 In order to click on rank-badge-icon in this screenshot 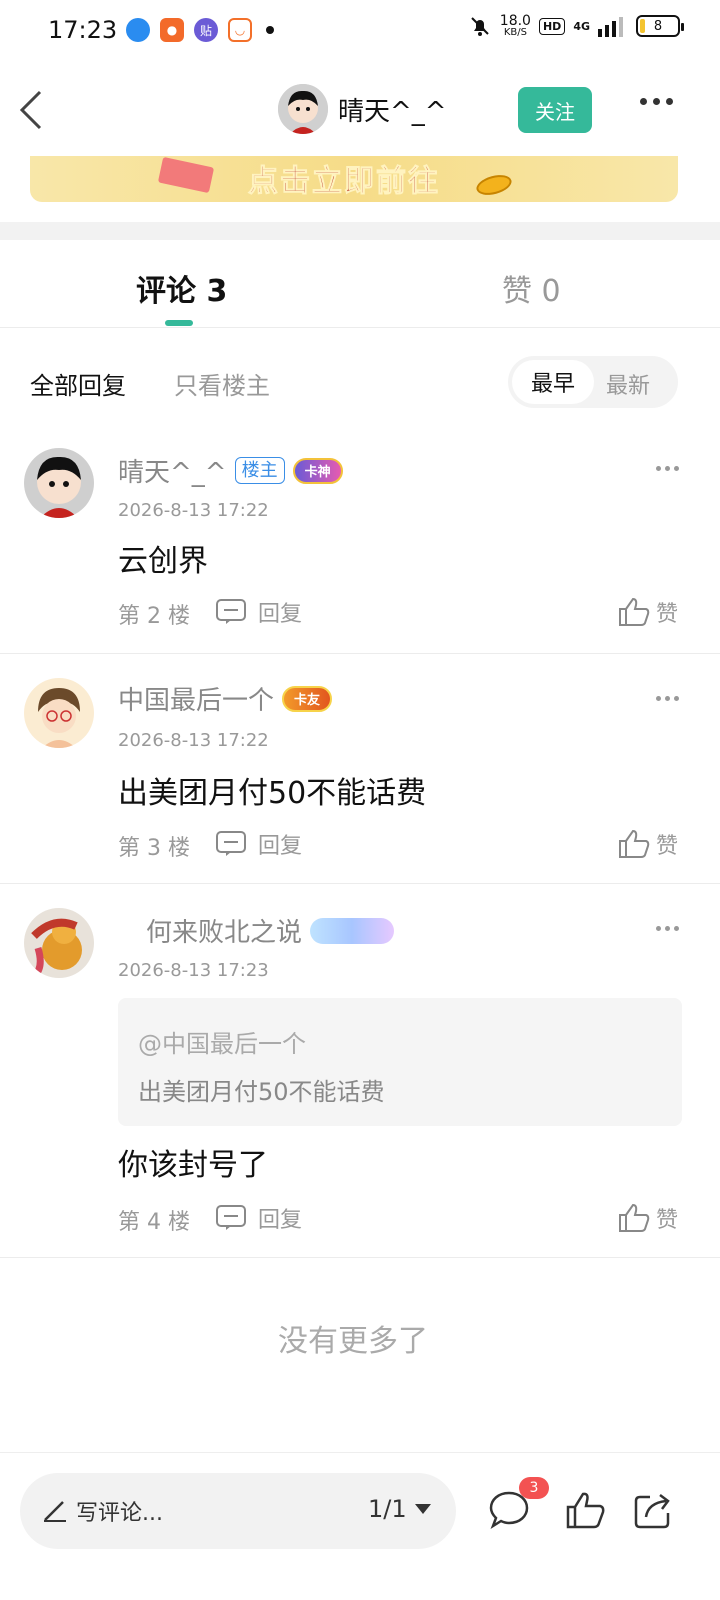, I will do `click(352, 930)`.